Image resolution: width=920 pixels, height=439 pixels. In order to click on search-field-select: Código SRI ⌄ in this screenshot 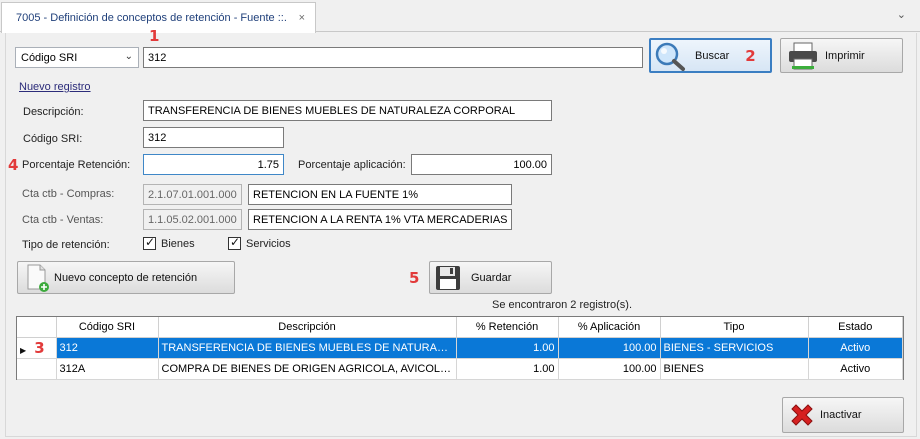, I will do `click(77, 57)`.